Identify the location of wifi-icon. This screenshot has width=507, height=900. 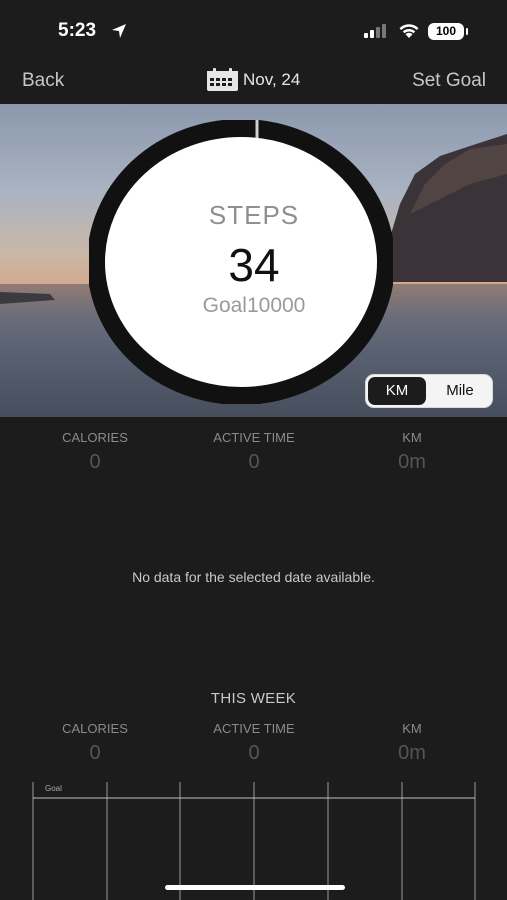
(409, 31).